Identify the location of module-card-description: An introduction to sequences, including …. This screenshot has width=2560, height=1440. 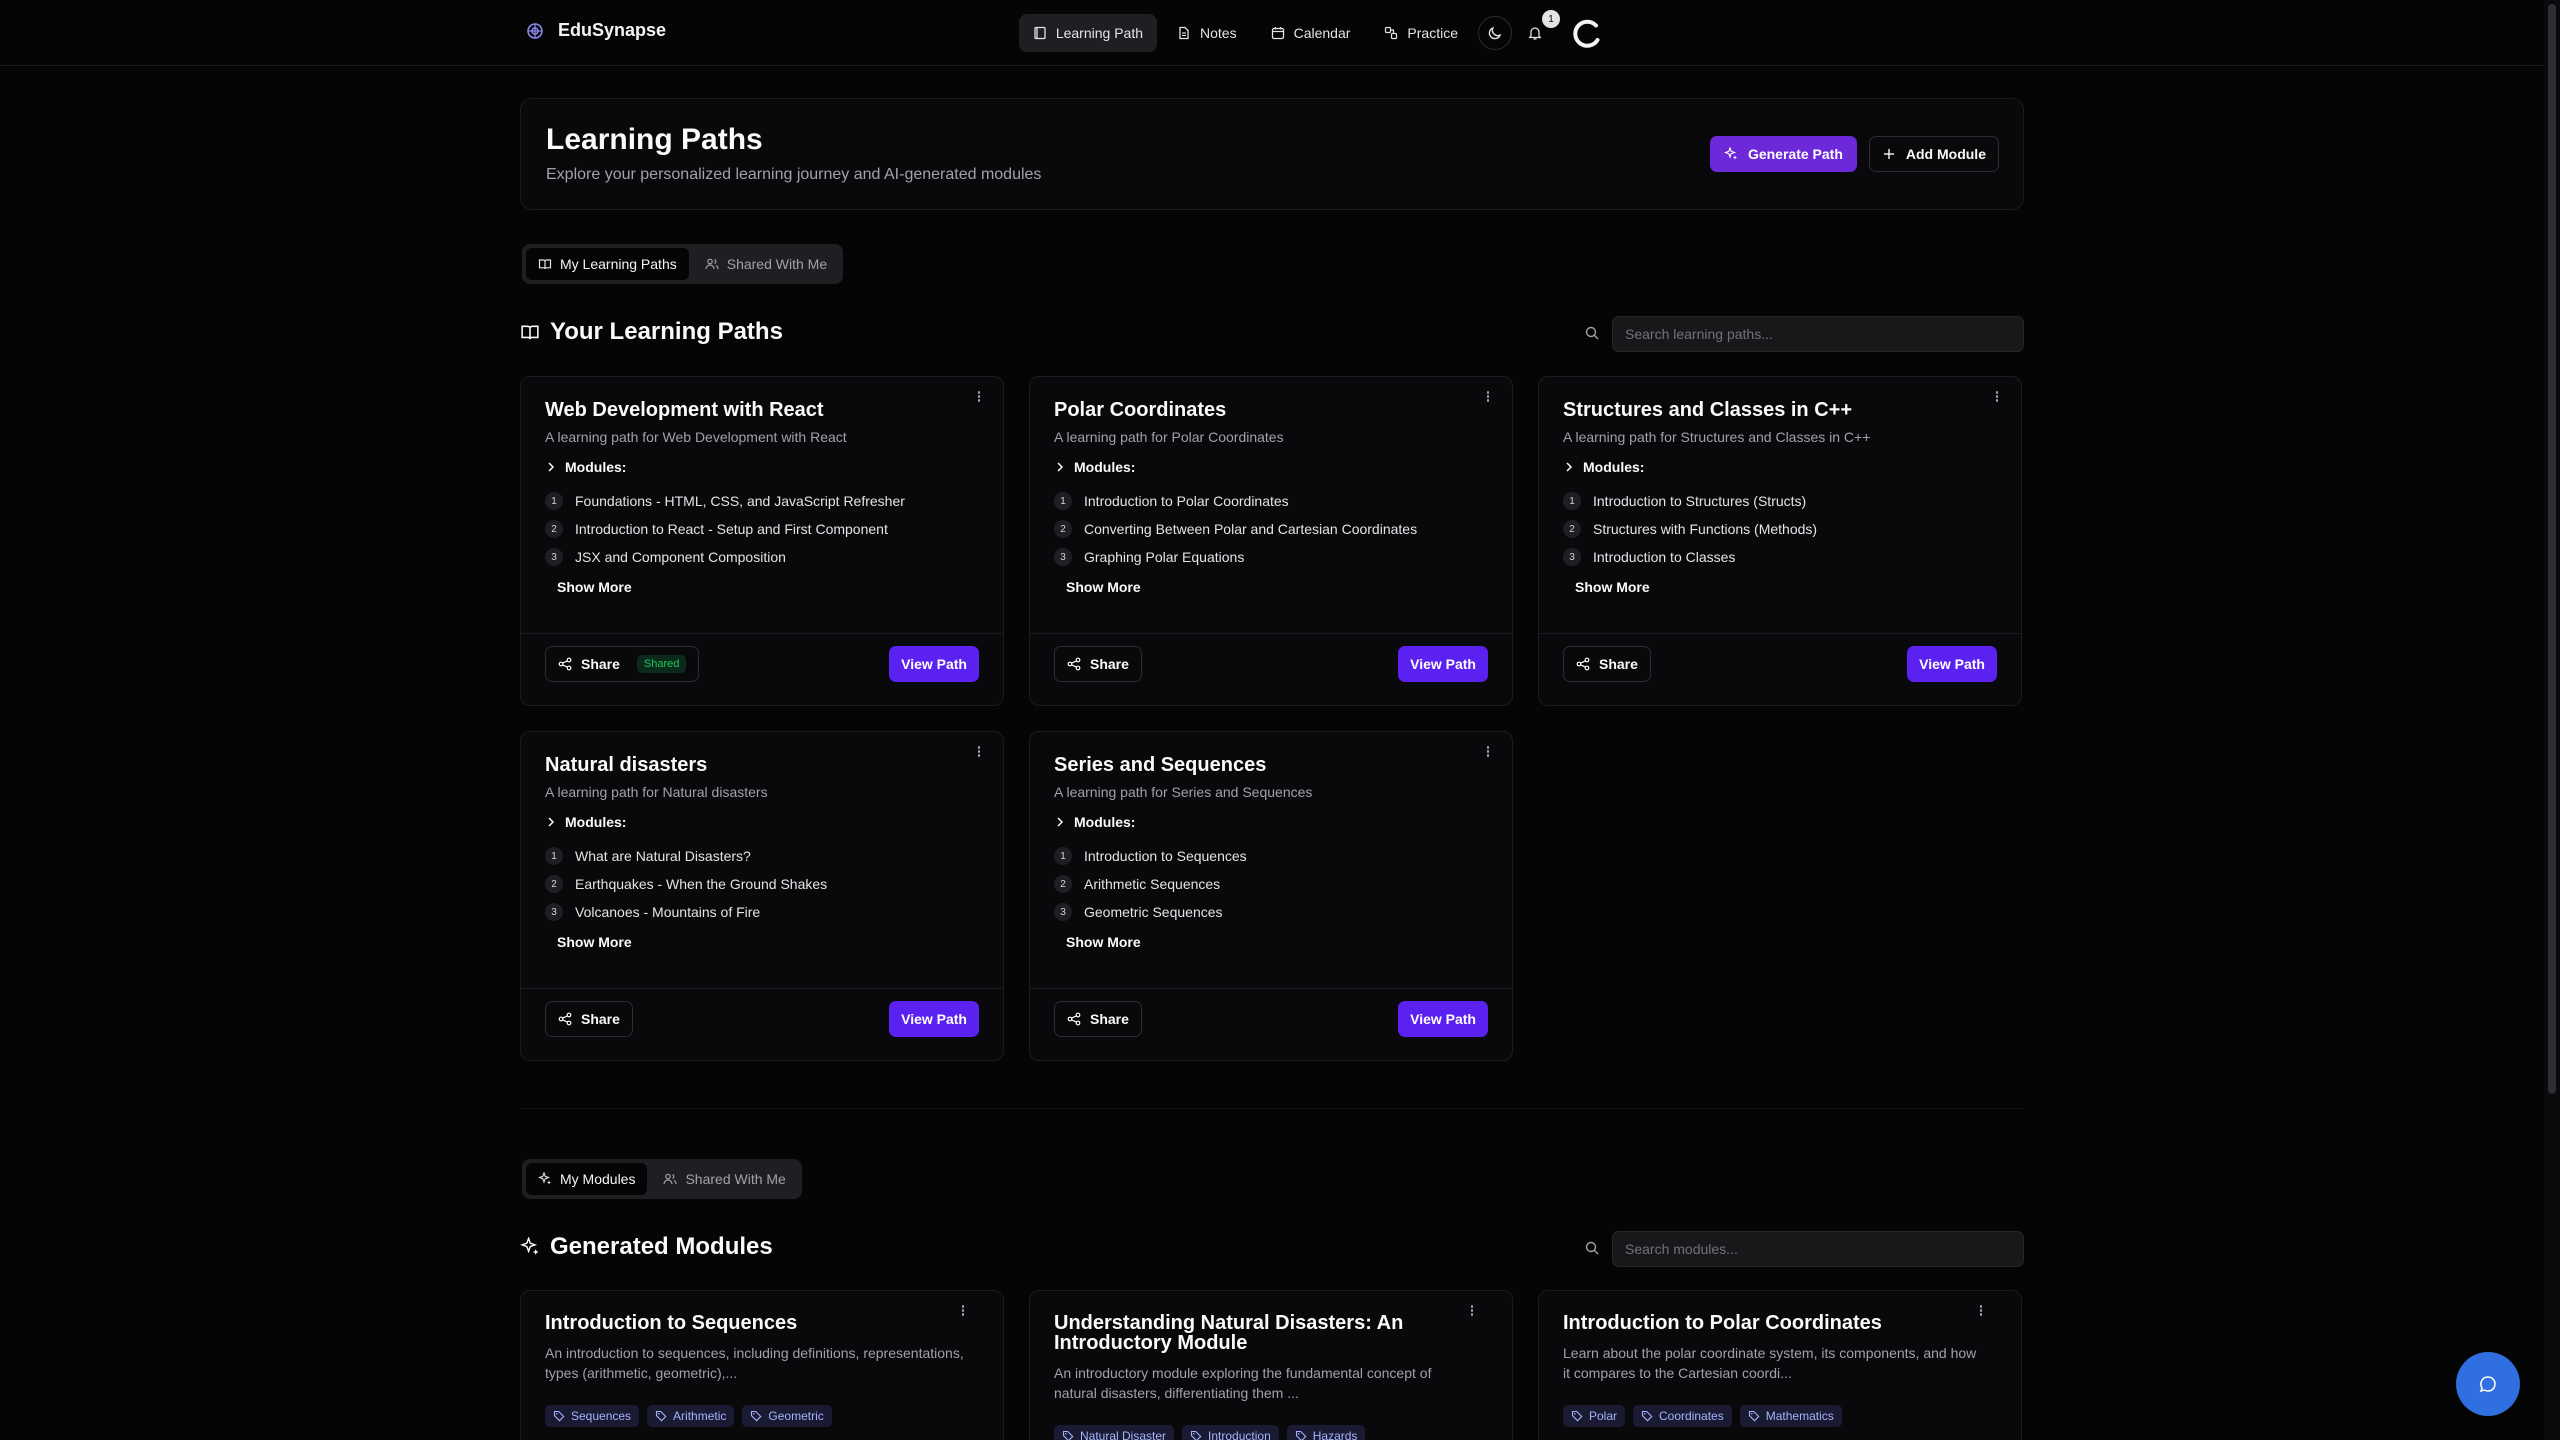
(754, 1363).